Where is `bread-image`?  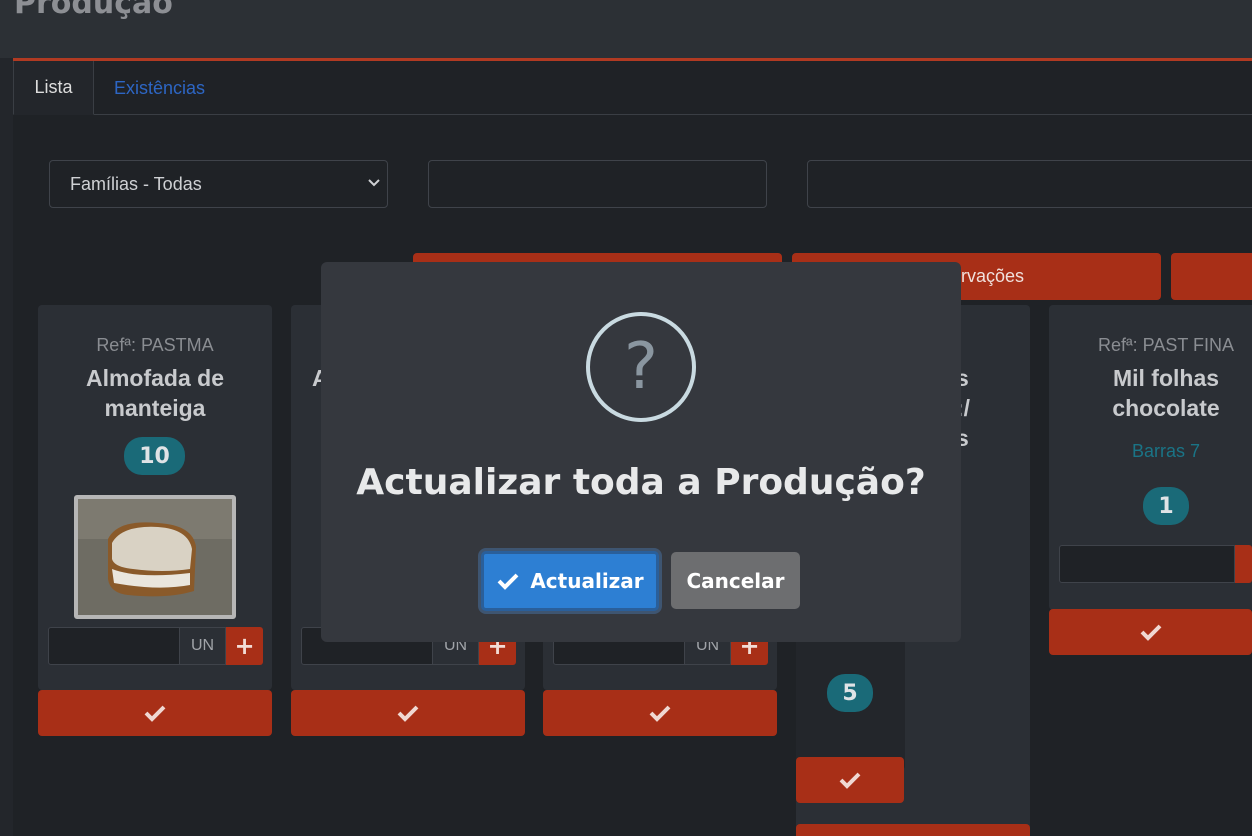
bread-image is located at coordinates (155, 557).